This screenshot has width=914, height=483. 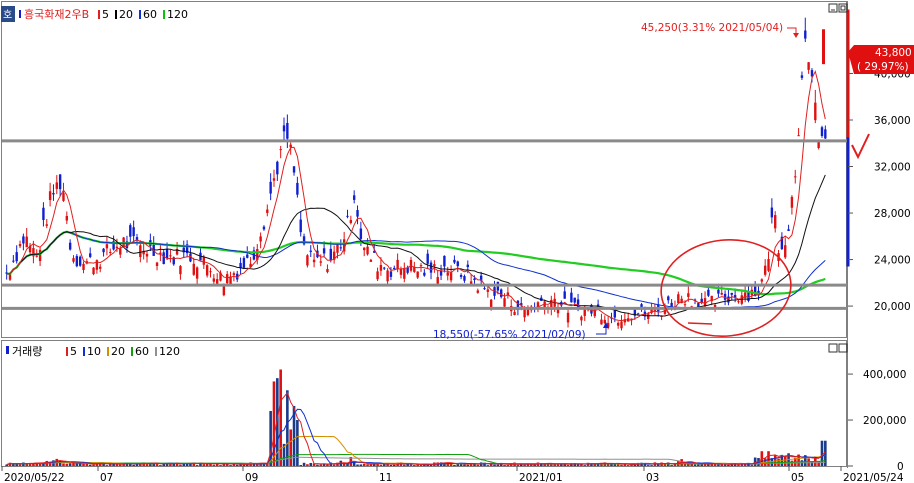 I want to click on legend-label: 20, so click(x=118, y=351).